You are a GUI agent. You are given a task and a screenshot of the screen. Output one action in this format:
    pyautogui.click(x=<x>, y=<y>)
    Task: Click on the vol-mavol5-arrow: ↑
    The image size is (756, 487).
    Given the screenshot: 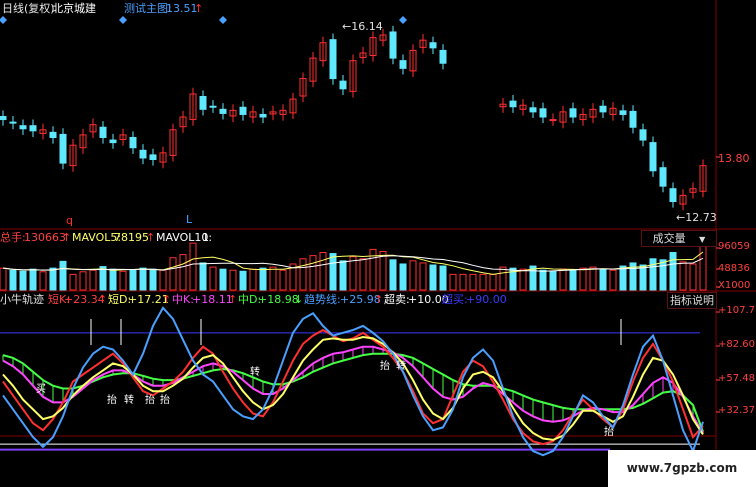 What is the action you would take?
    pyautogui.click(x=151, y=237)
    